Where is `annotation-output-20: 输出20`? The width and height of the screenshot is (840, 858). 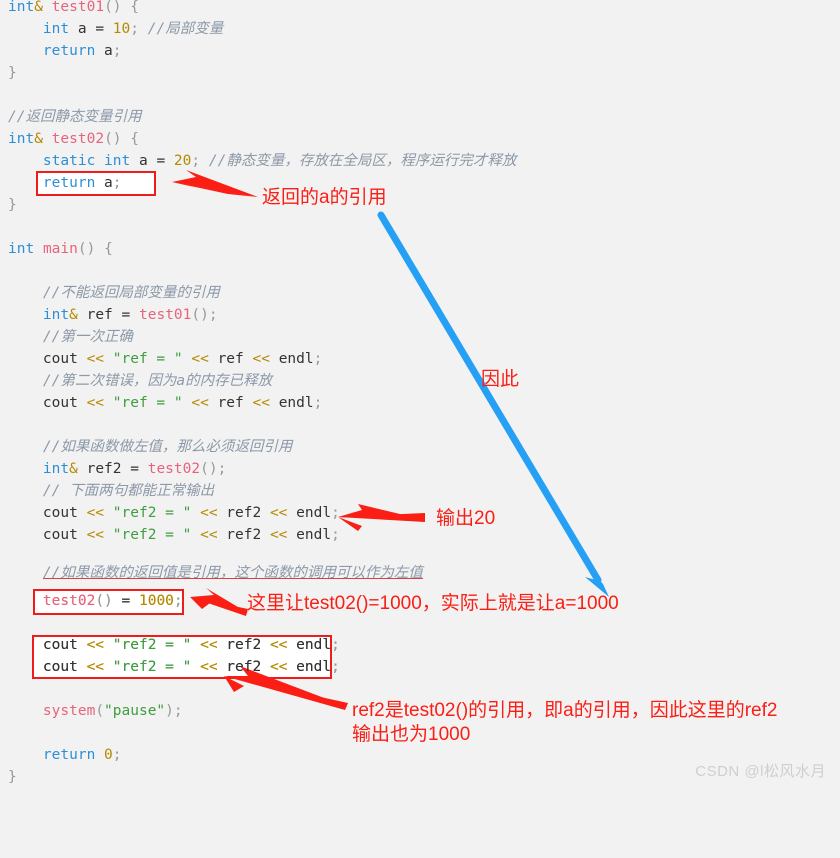 annotation-output-20: 输出20 is located at coordinates (466, 518).